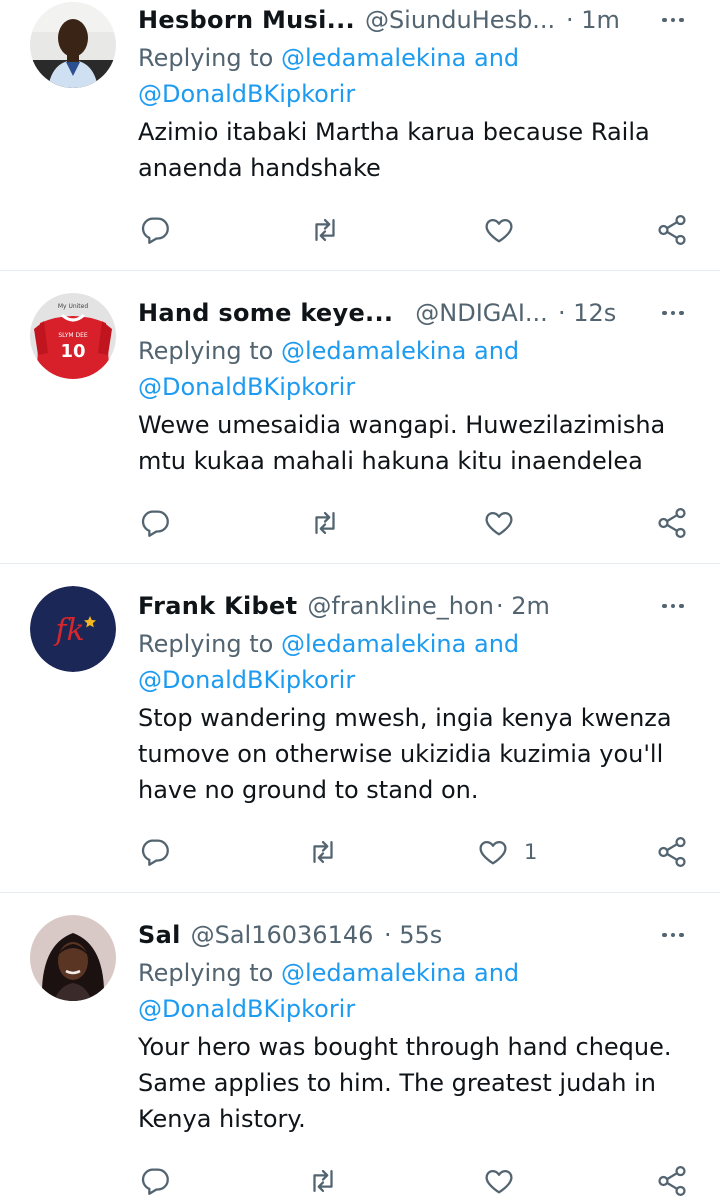  What do you see at coordinates (418, 852) in the screenshot?
I see `tweet-actions: 1` at bounding box center [418, 852].